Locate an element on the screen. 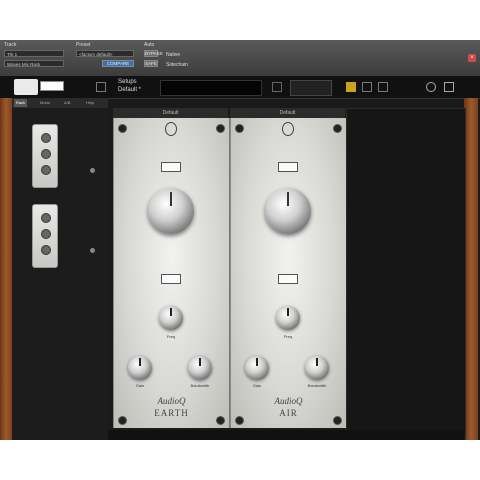 The image size is (480, 480). earth-freq-knob is located at coordinates (171, 318).